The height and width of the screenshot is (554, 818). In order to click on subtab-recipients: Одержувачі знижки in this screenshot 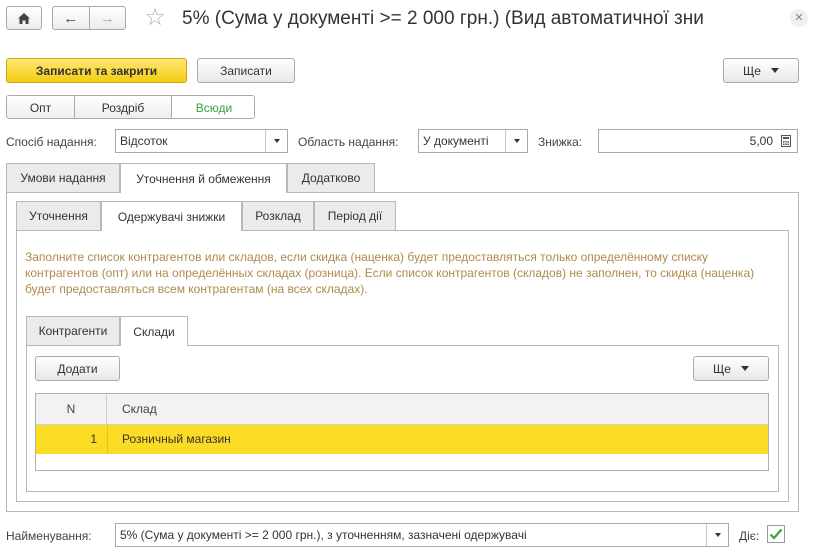, I will do `click(171, 216)`.